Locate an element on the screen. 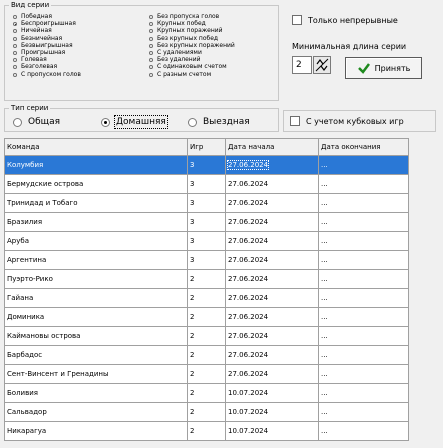 The image size is (443, 448). column-header-start-date: Дата начала is located at coordinates (272, 147).